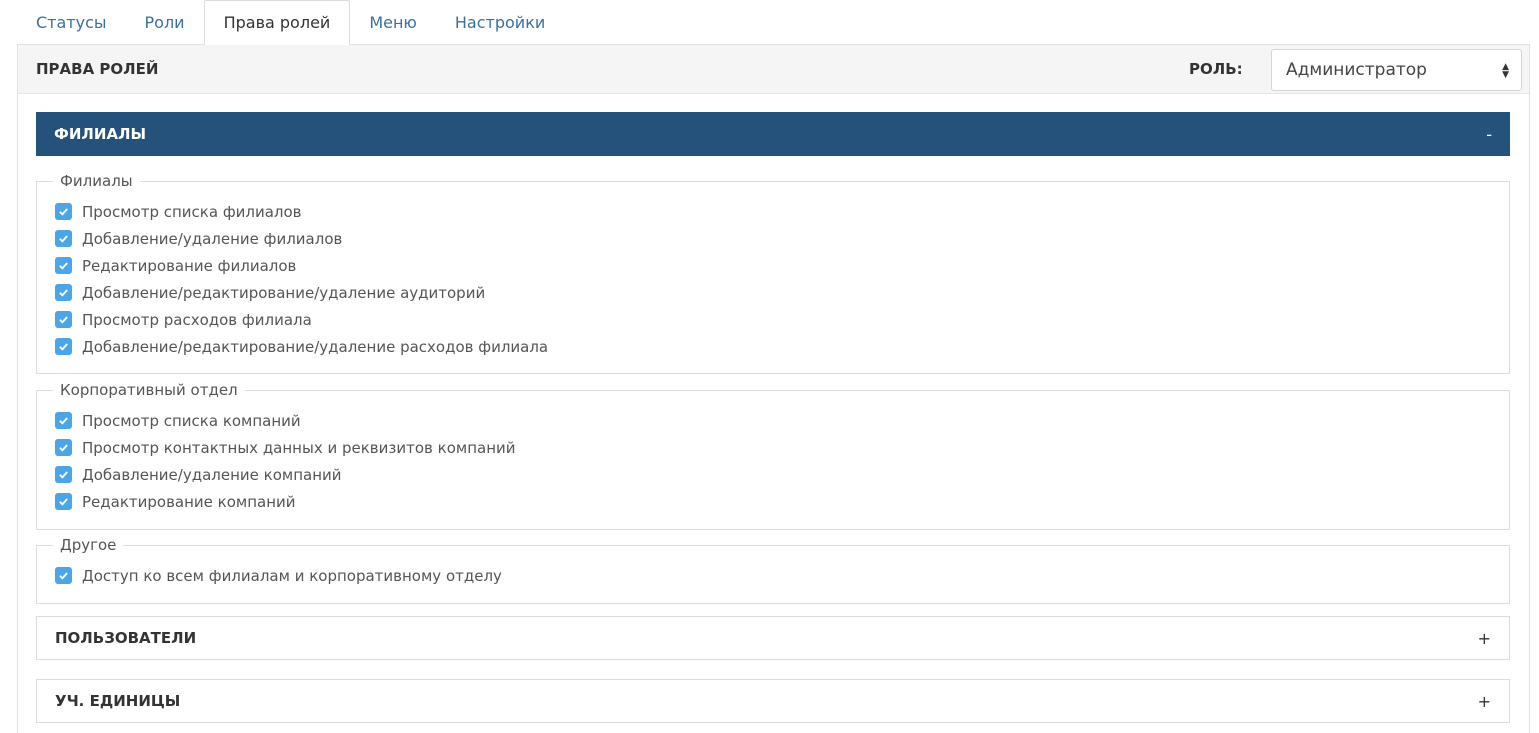 Image resolution: width=1539 pixels, height=733 pixels. Describe the element at coordinates (88, 545) in the screenshot. I see `group-legend: Другое` at that location.